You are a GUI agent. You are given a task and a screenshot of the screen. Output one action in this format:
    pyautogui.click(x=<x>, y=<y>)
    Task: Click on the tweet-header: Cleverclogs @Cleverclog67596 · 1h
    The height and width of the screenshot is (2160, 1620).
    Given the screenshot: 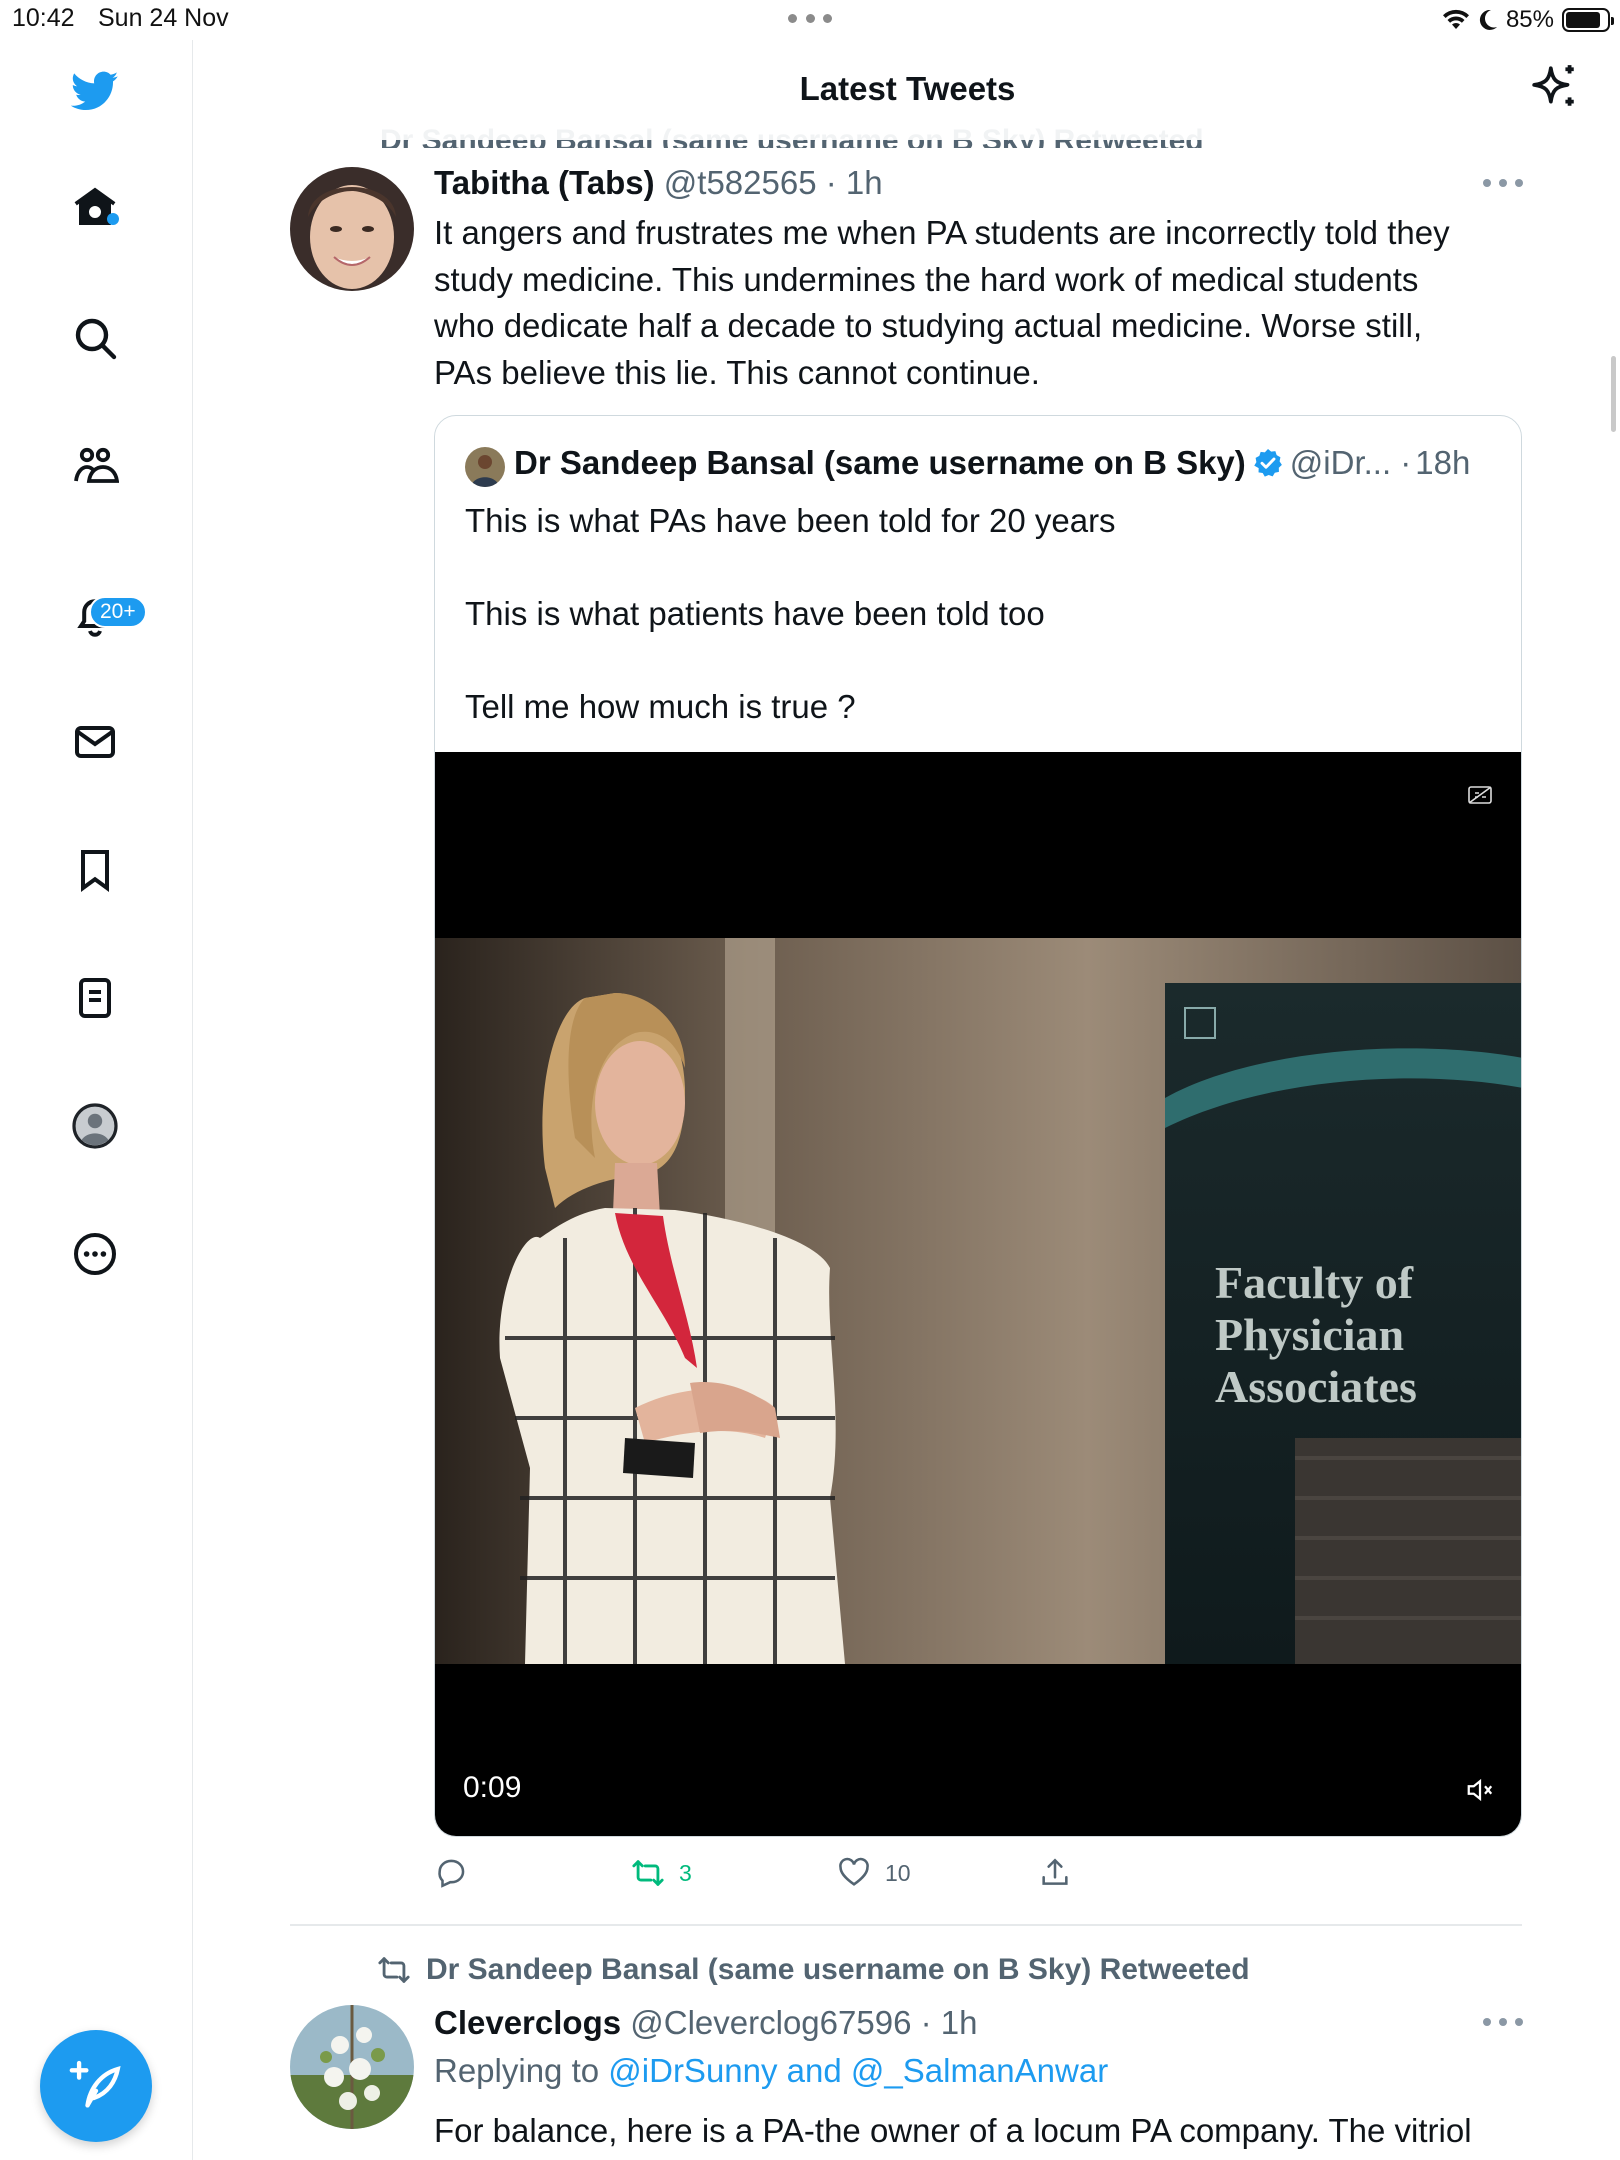 What is the action you would take?
    pyautogui.click(x=706, y=2023)
    